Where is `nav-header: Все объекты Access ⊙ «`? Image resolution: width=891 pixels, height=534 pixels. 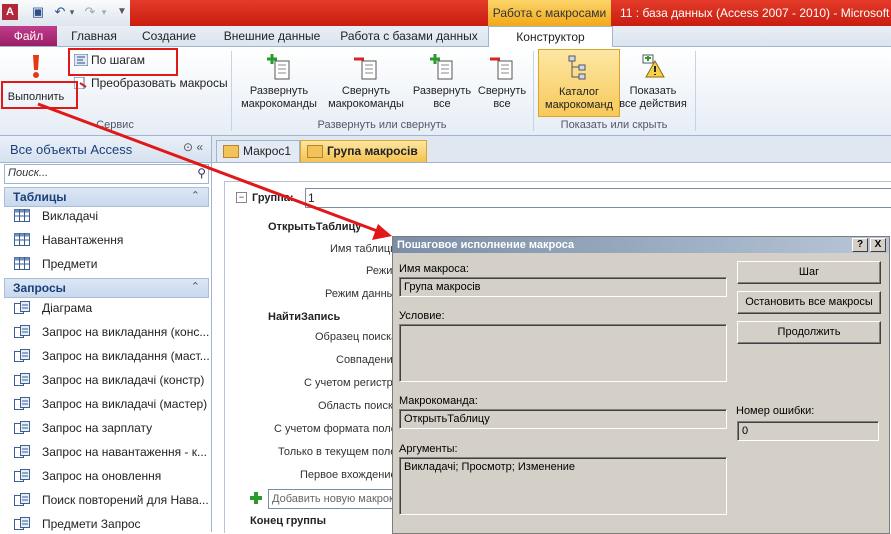 nav-header: Все объекты Access ⊙ « is located at coordinates (105, 149).